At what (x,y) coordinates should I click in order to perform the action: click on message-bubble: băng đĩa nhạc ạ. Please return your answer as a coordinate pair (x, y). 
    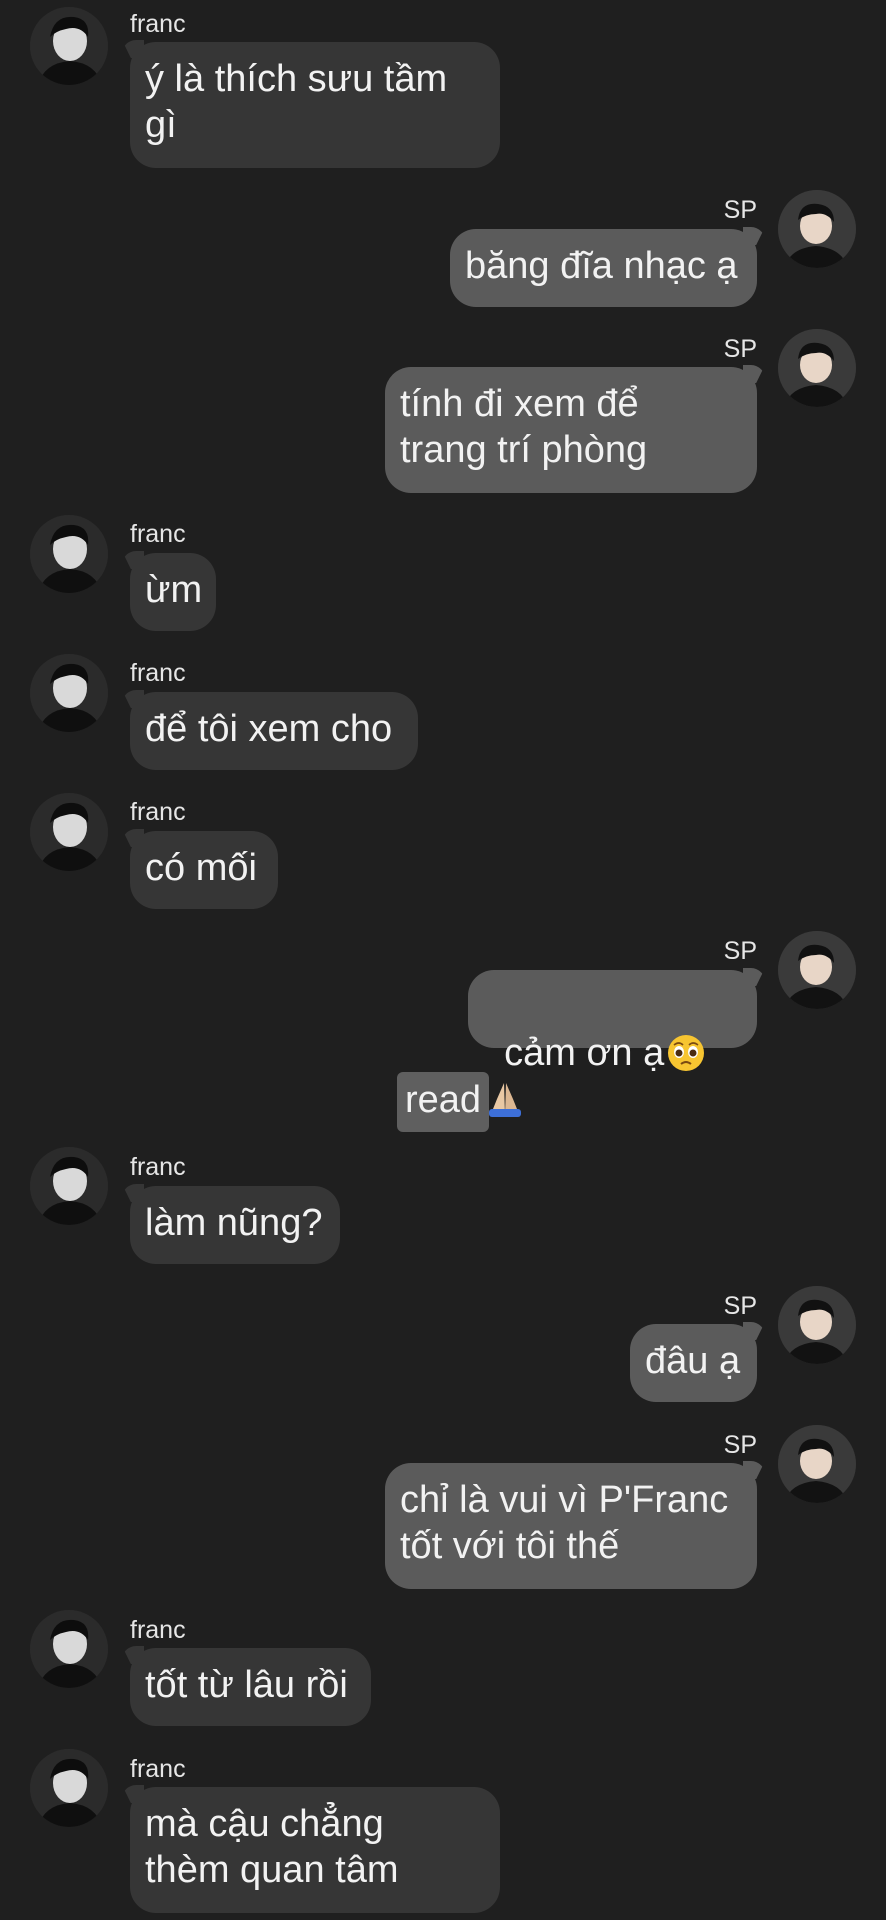
    Looking at the image, I should click on (603, 268).